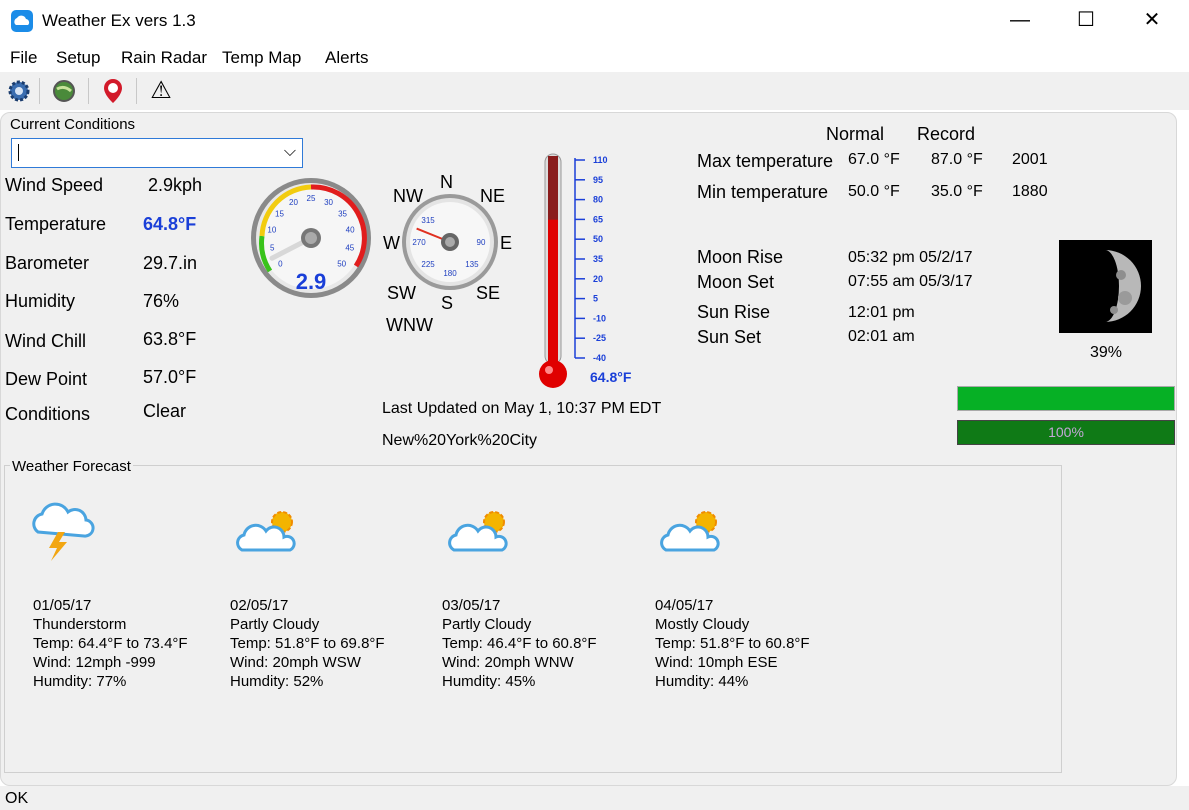  What do you see at coordinates (22, 21) in the screenshot?
I see `app-cloud-icon` at bounding box center [22, 21].